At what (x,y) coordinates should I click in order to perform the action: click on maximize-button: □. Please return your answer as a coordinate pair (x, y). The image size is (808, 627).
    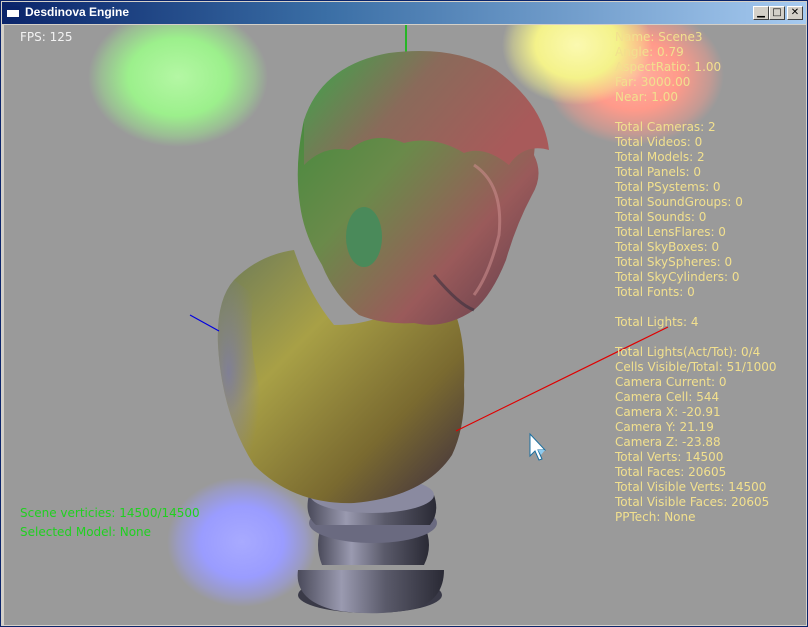
    Looking at the image, I should click on (777, 13).